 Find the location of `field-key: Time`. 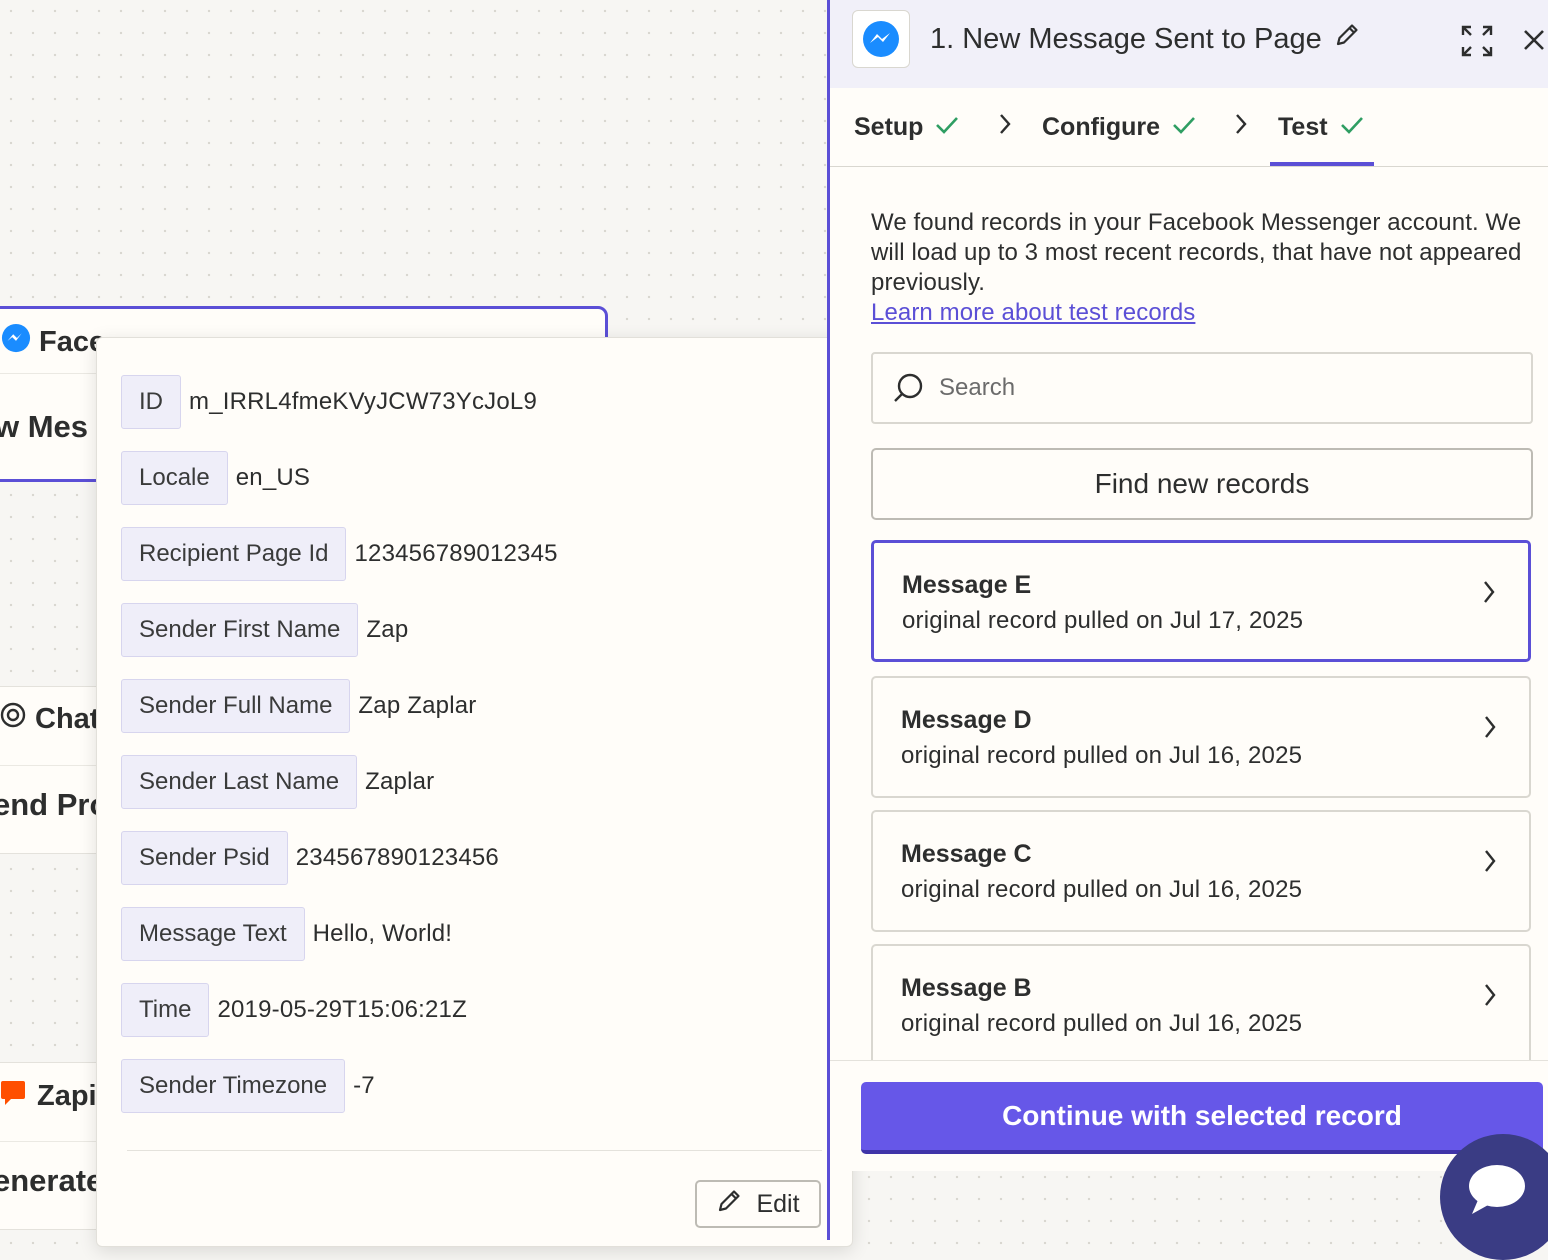

field-key: Time is located at coordinates (165, 1010).